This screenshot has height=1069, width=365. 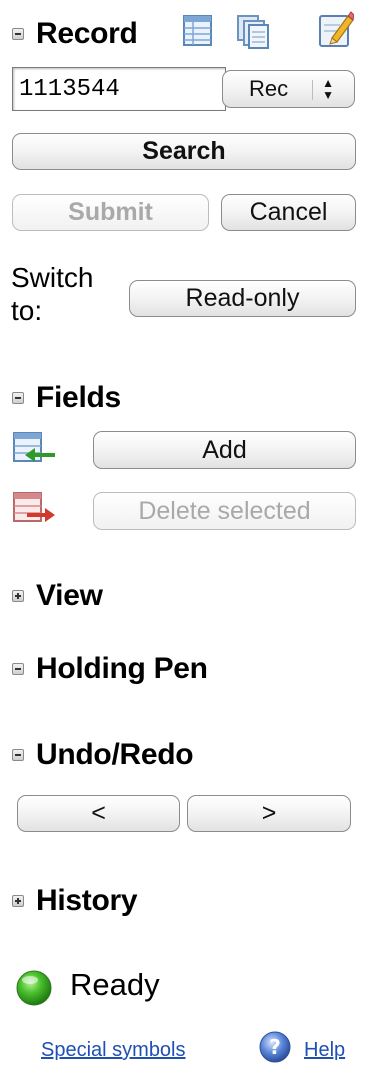 What do you see at coordinates (328, 89) in the screenshot?
I see `chevron-updown-icon: ▲ ▼` at bounding box center [328, 89].